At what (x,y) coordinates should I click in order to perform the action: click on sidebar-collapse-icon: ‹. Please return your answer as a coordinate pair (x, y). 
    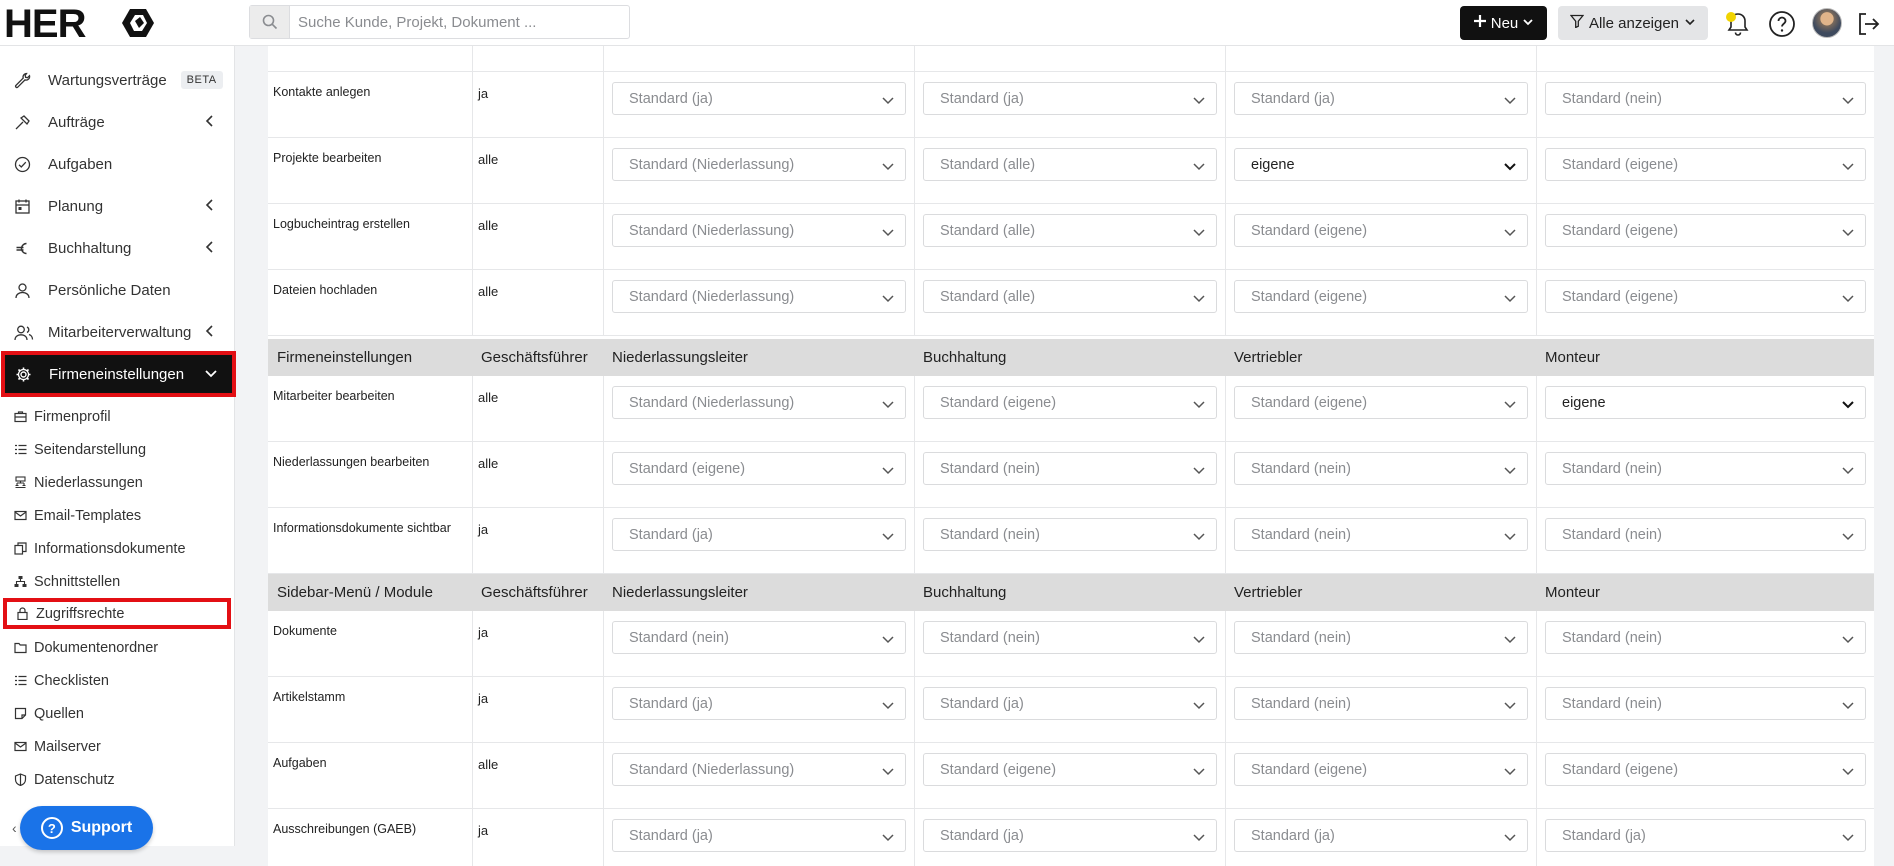
    Looking at the image, I should click on (14, 828).